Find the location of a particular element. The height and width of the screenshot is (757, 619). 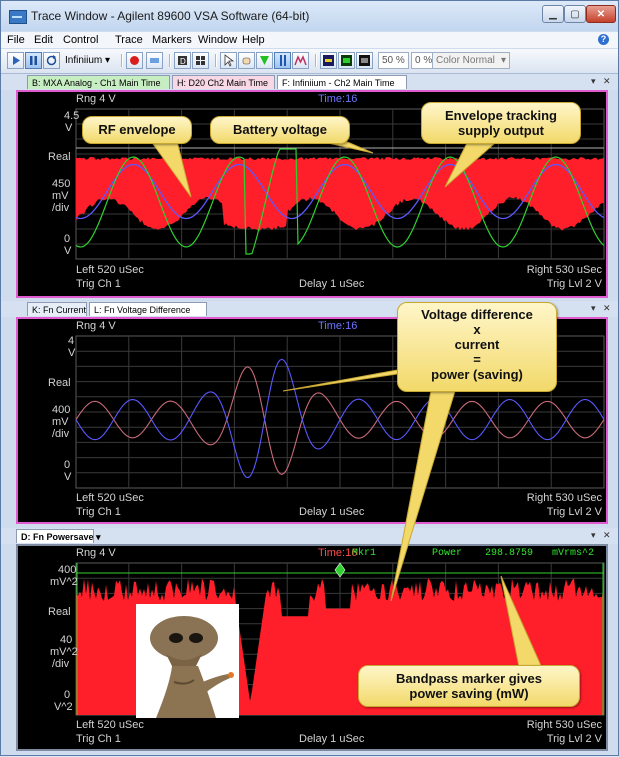

menu-help: Help is located at coordinates (253, 40).